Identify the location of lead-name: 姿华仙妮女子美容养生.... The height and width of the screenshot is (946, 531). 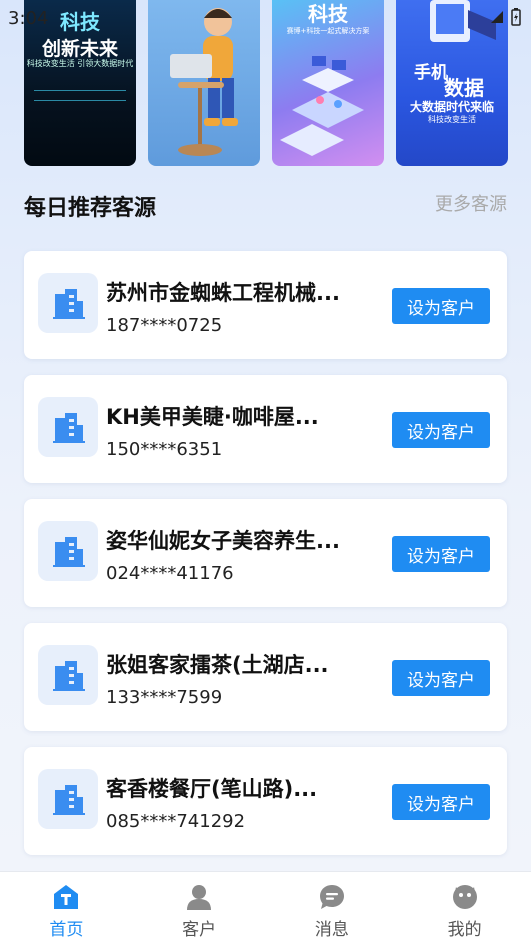
(223, 541).